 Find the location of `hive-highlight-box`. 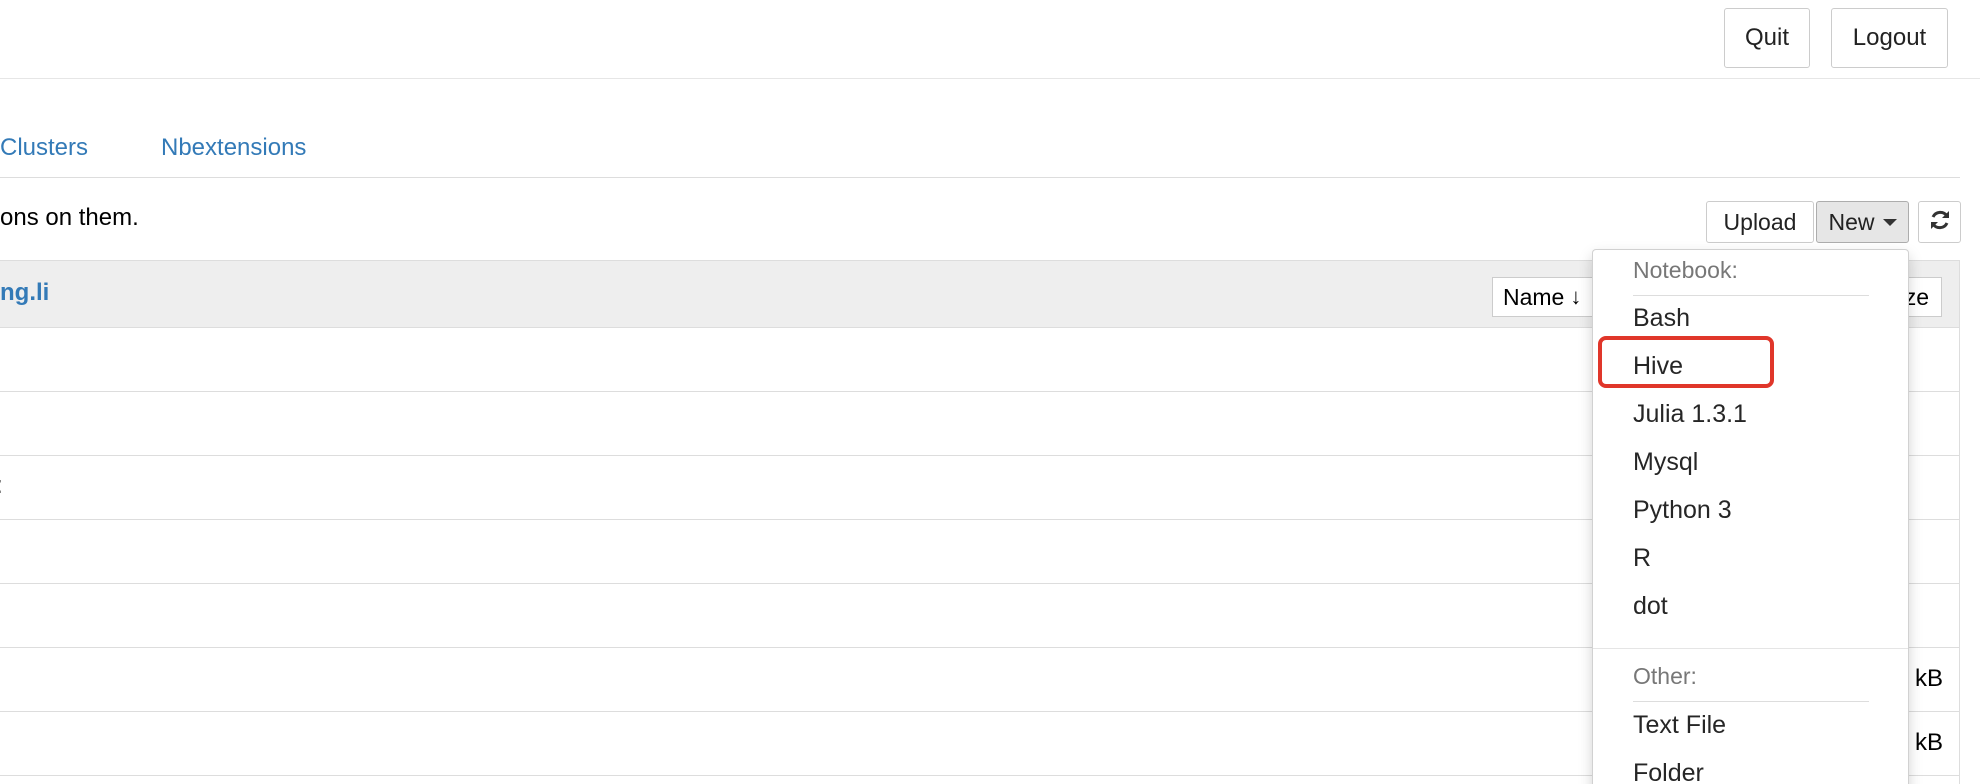

hive-highlight-box is located at coordinates (1686, 362).